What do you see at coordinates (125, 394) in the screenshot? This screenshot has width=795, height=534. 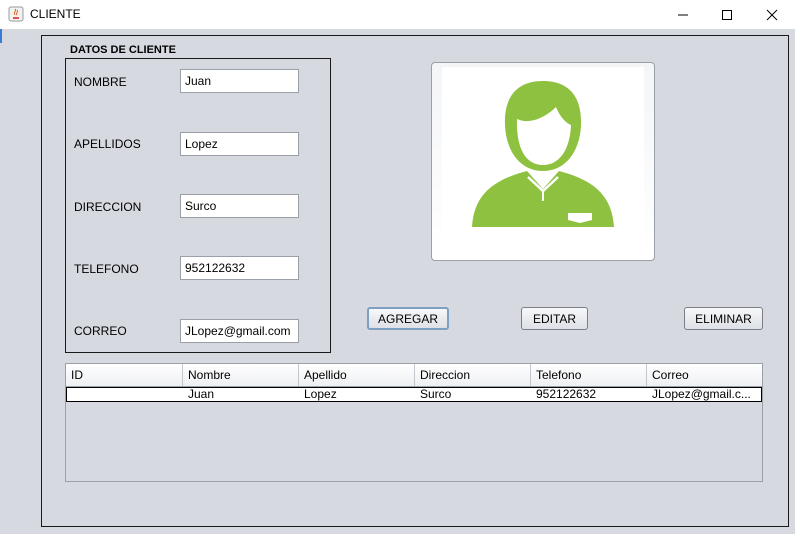 I see `cell-id` at bounding box center [125, 394].